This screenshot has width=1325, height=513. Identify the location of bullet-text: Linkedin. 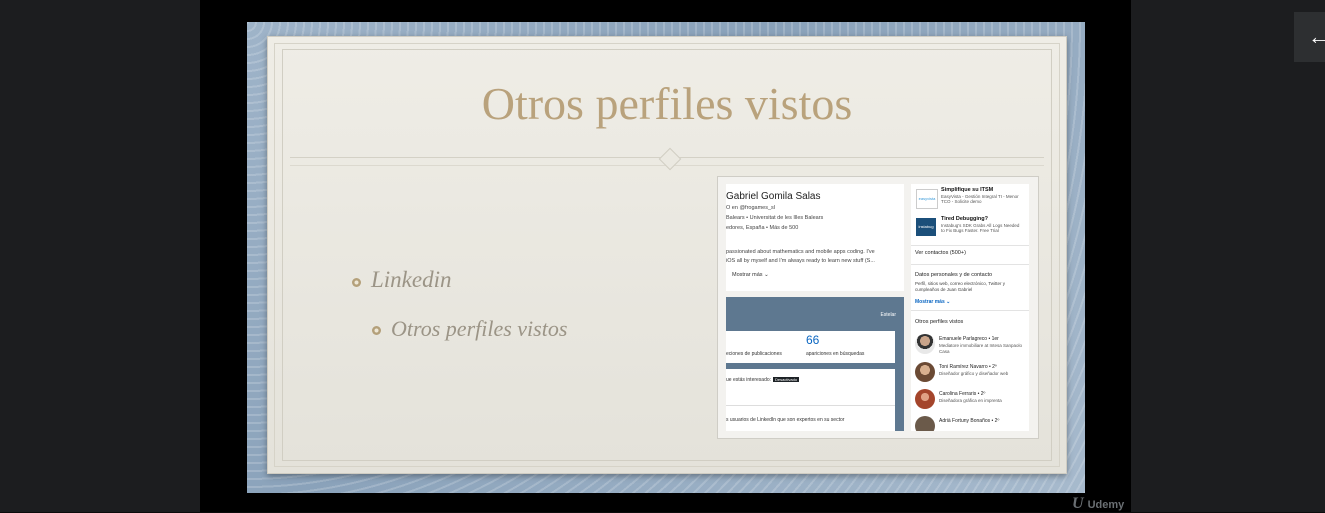
(411, 279).